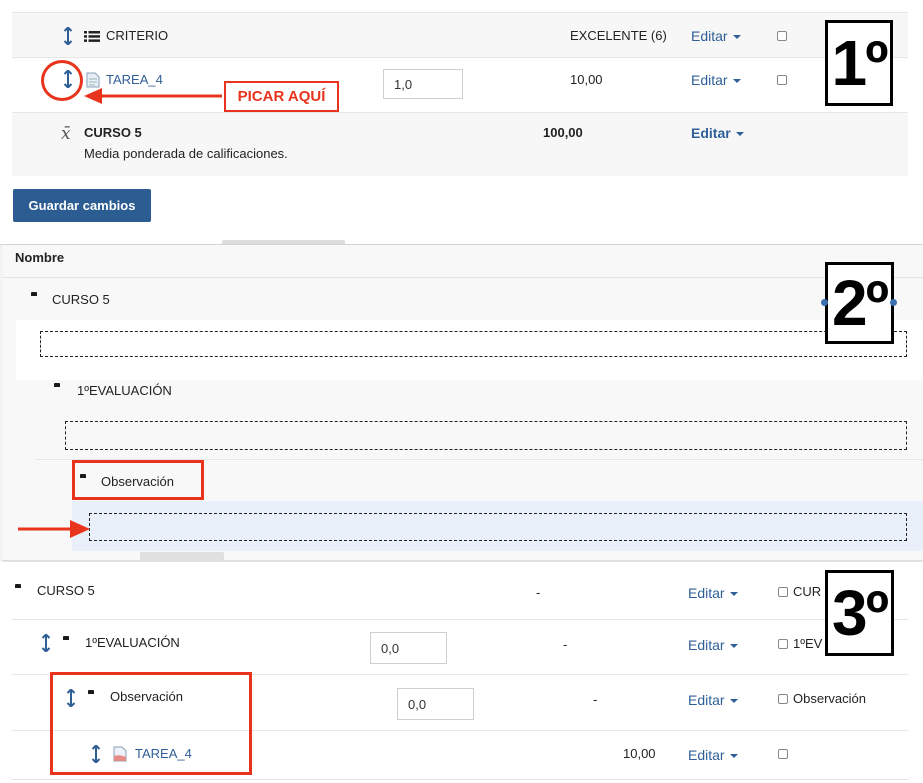  What do you see at coordinates (717, 133) in the screenshot?
I see `curso-edit-menu: Editar` at bounding box center [717, 133].